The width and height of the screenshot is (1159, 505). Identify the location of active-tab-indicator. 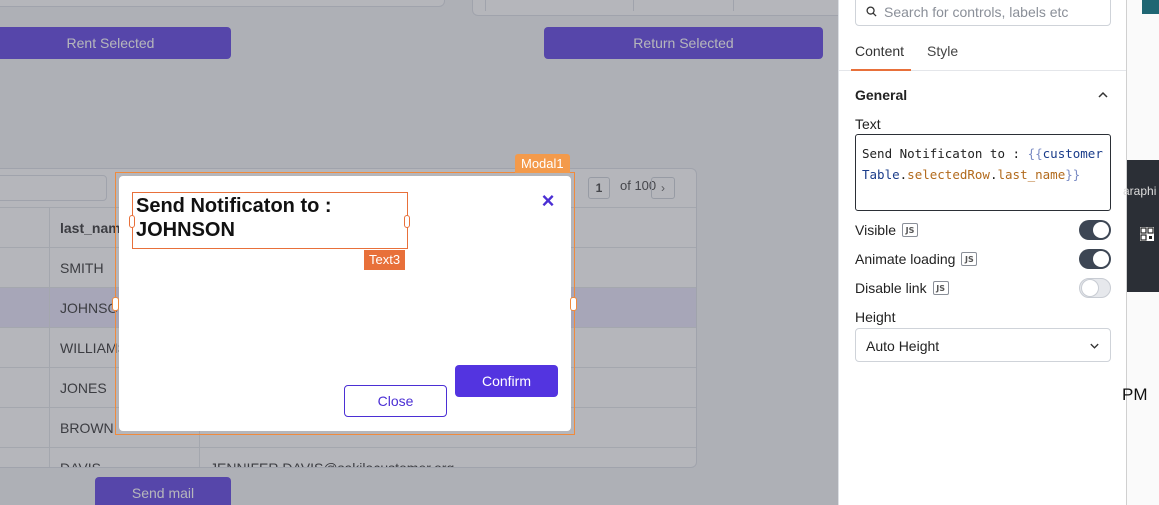
(881, 70).